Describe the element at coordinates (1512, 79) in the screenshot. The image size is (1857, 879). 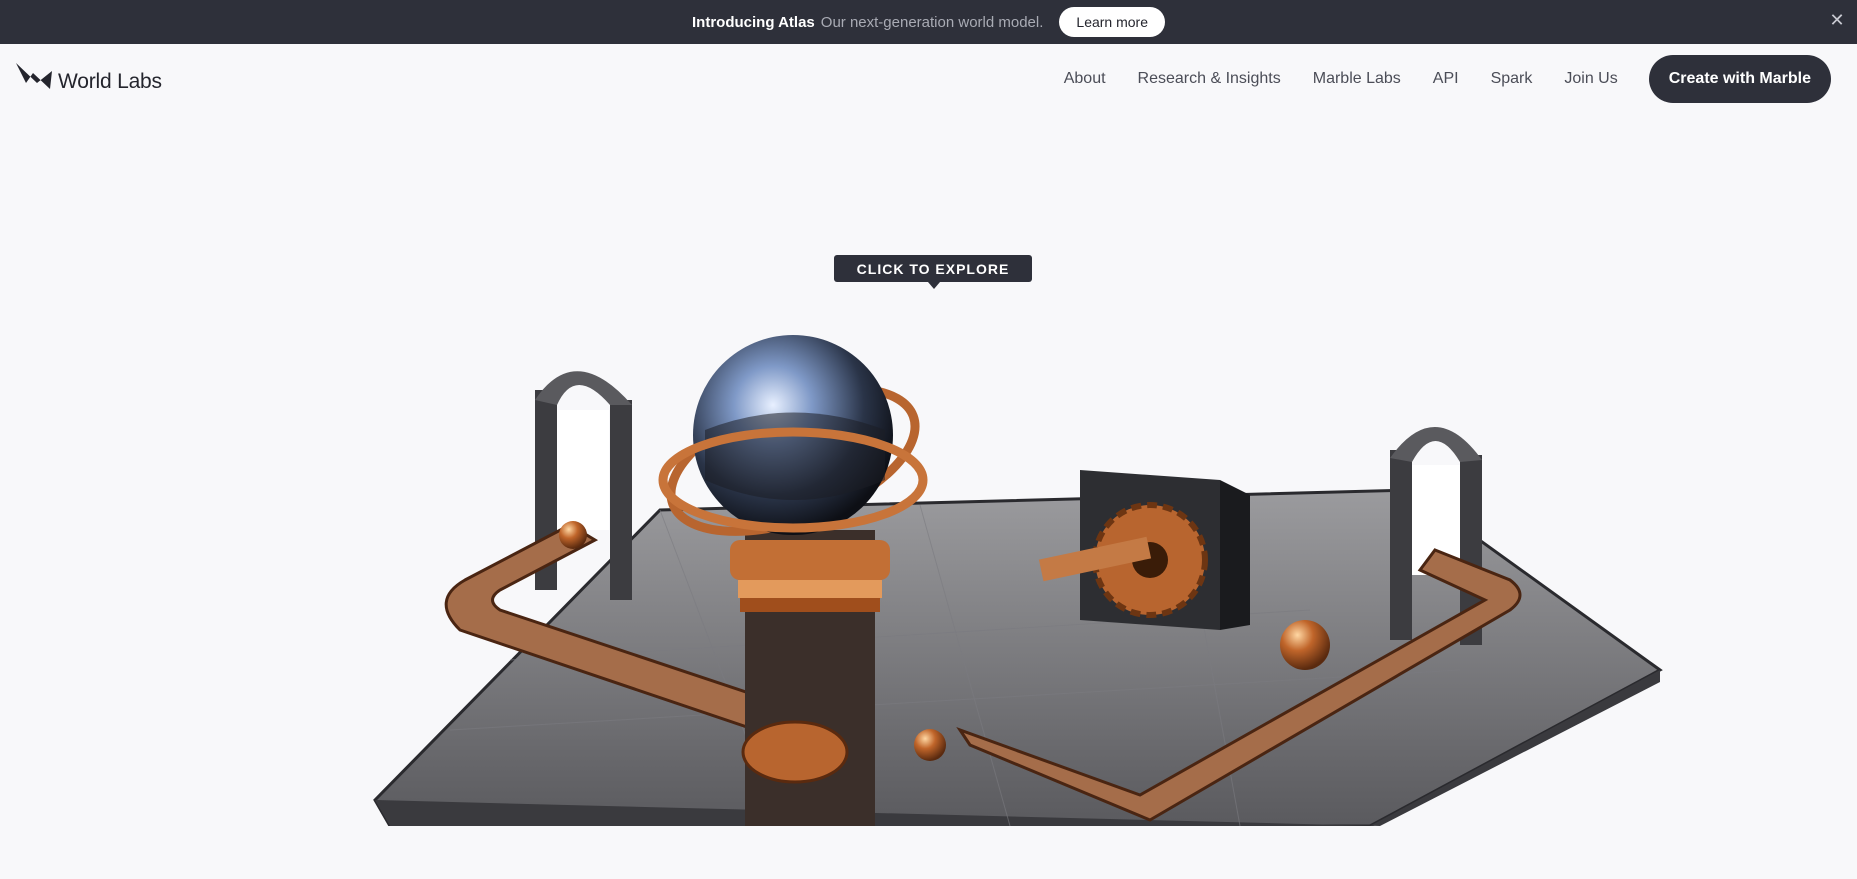
I see `nav-spark: Spark` at that location.